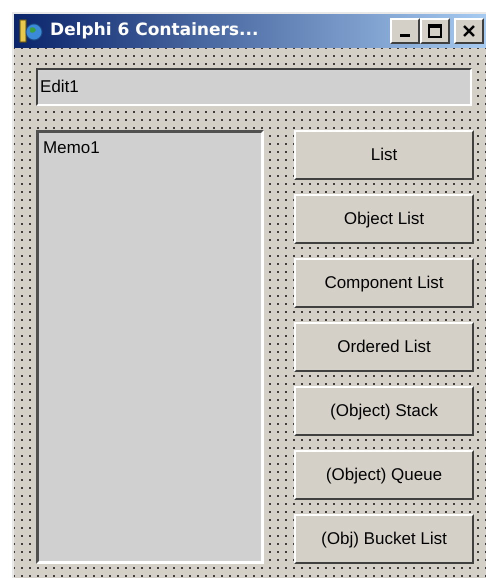  Describe the element at coordinates (384, 347) in the screenshot. I see `action-button: Ordered List` at that location.